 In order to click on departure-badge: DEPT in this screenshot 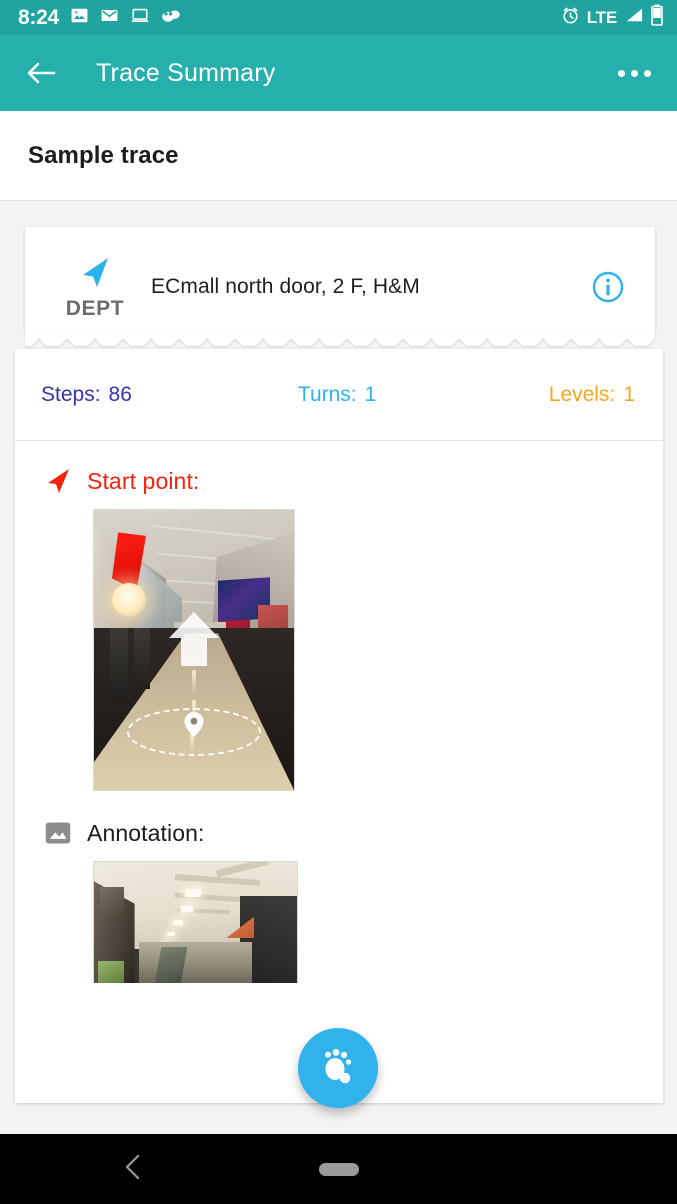, I will do `click(95, 287)`.